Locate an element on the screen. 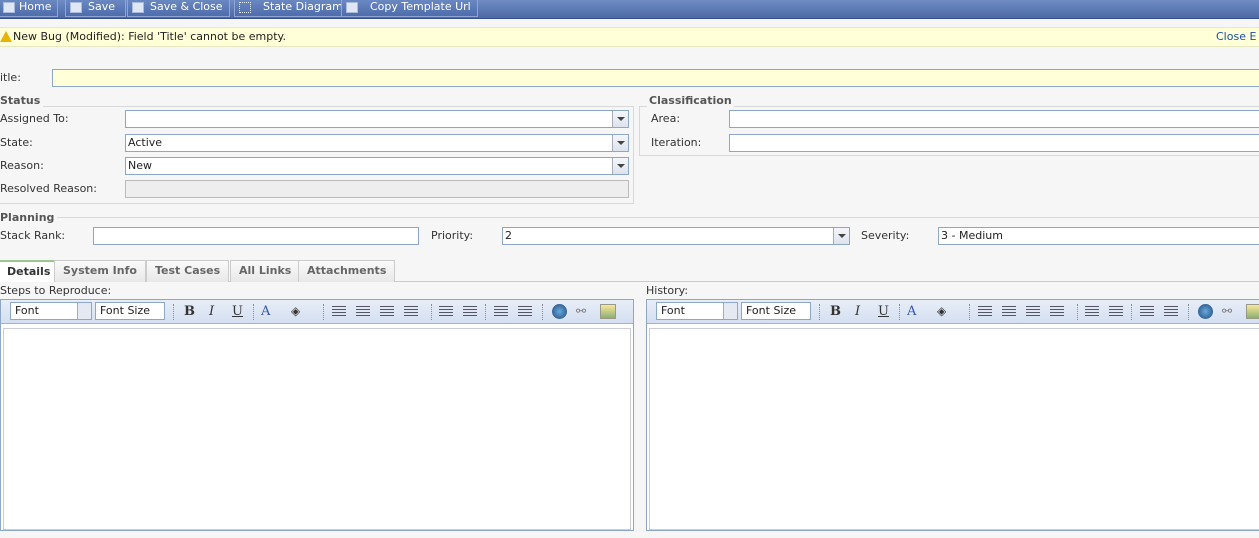  stack-rank-input is located at coordinates (256, 236).